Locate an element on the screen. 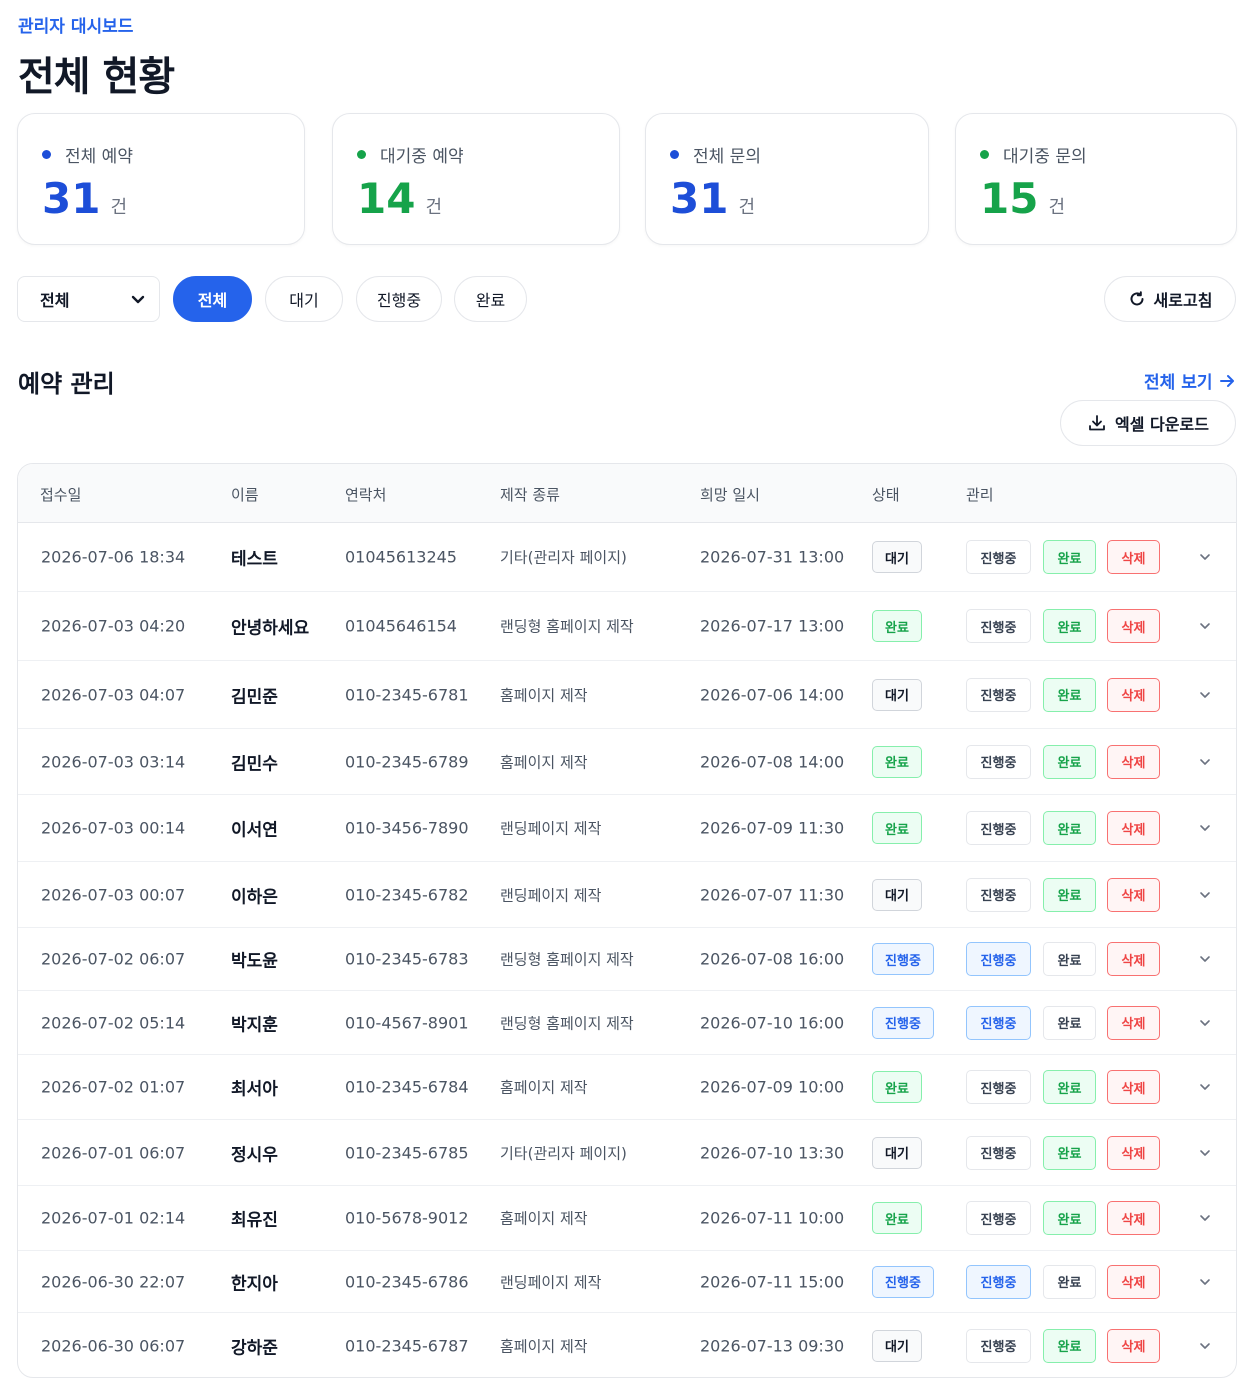 Image resolution: width=1260 pixels, height=1400 pixels. col-phone: 연락처 is located at coordinates (366, 495).